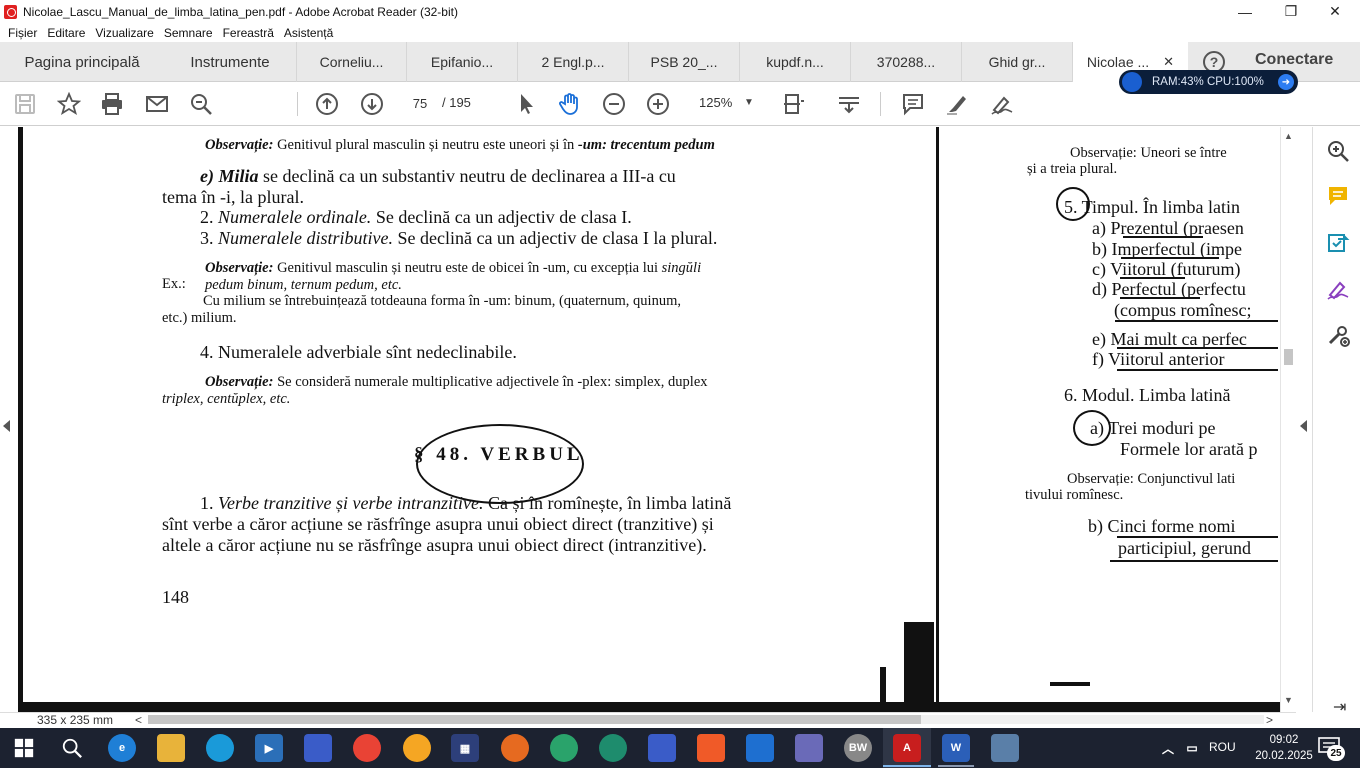 The height and width of the screenshot is (768, 1360). I want to click on green-app-icon, so click(613, 748).